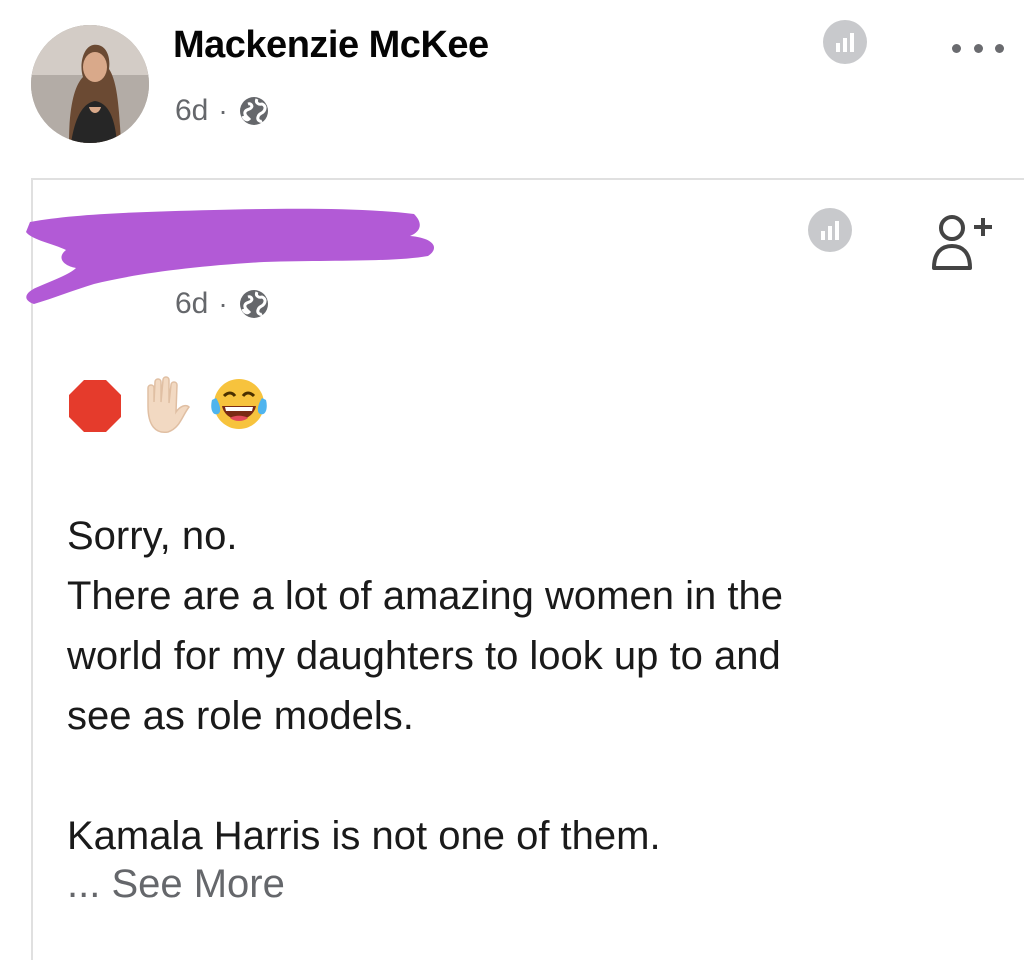 The height and width of the screenshot is (960, 1024). What do you see at coordinates (364, 836) in the screenshot?
I see `post-line: Kamala Harris is not one of them.` at bounding box center [364, 836].